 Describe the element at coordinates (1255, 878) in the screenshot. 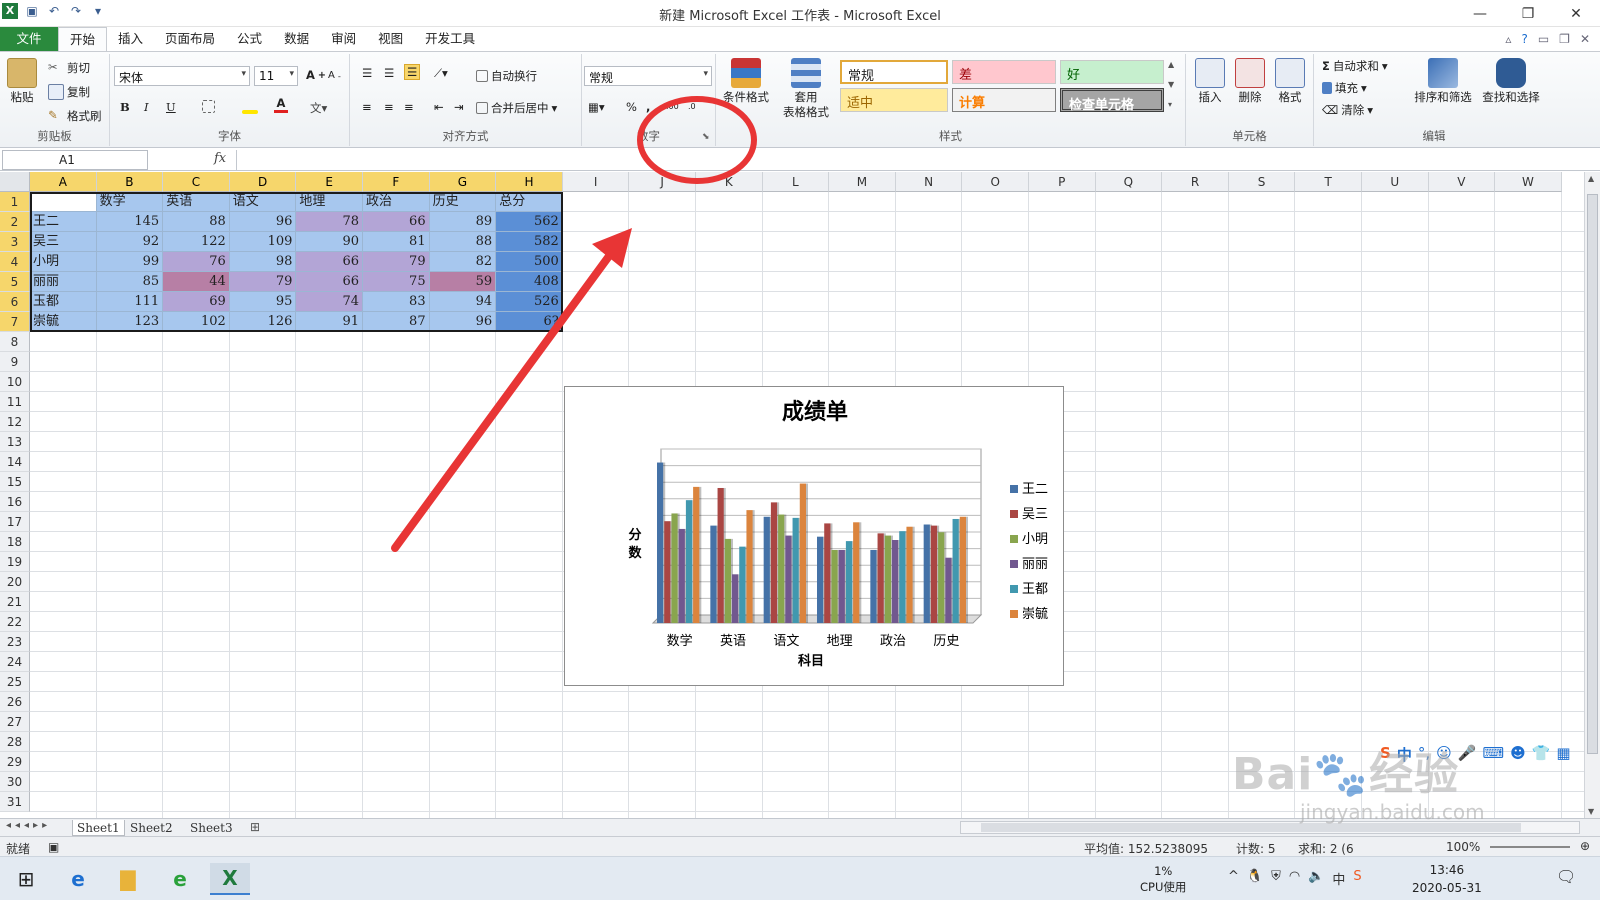

I see `qq-icon: 🐧` at that location.